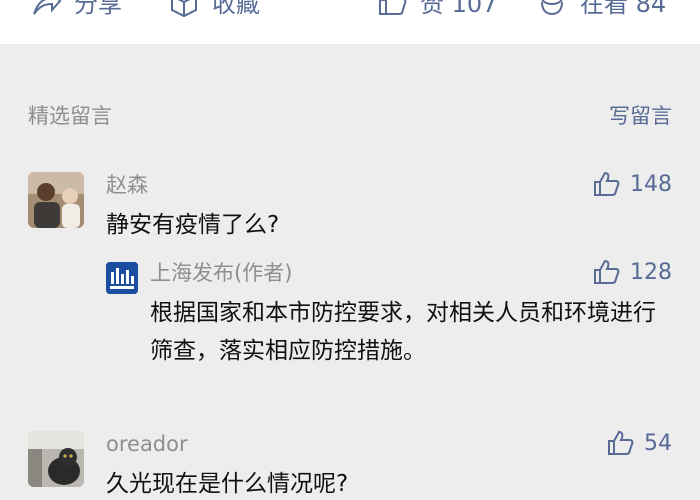  I want to click on reply-like-button: 128, so click(632, 272).